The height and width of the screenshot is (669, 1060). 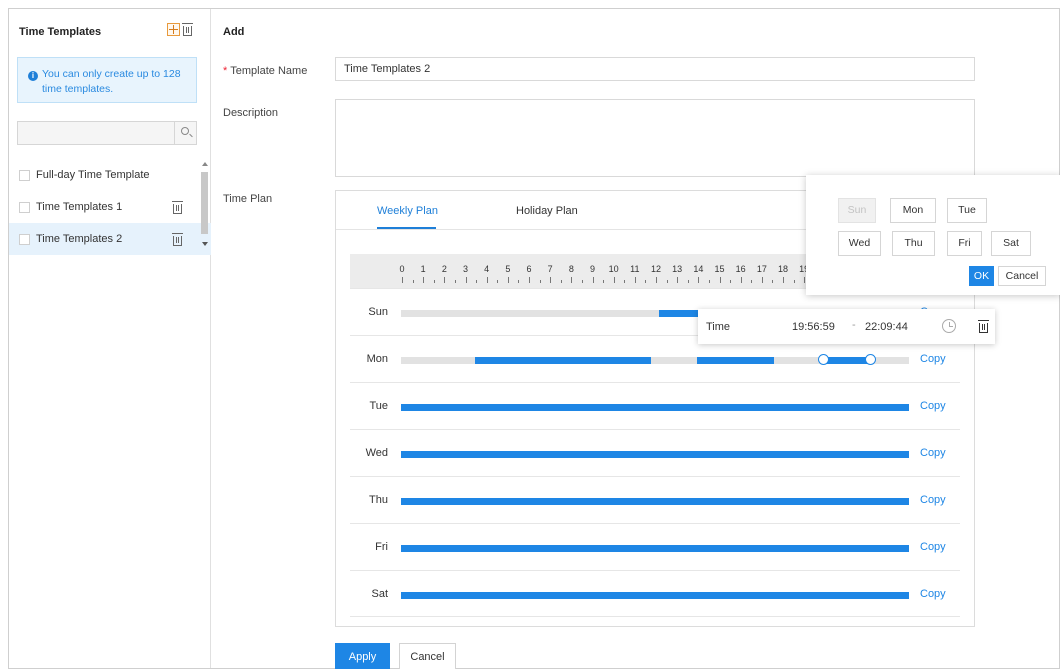 What do you see at coordinates (378, 500) in the screenshot?
I see `day-label: Thu` at bounding box center [378, 500].